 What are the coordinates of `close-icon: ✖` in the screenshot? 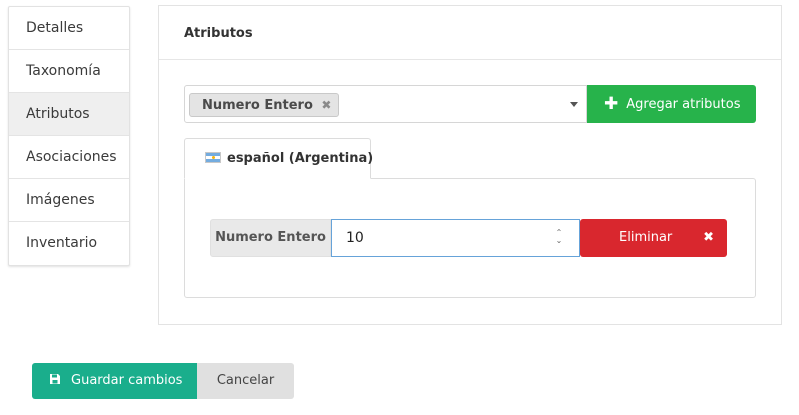 It's located at (708, 237).